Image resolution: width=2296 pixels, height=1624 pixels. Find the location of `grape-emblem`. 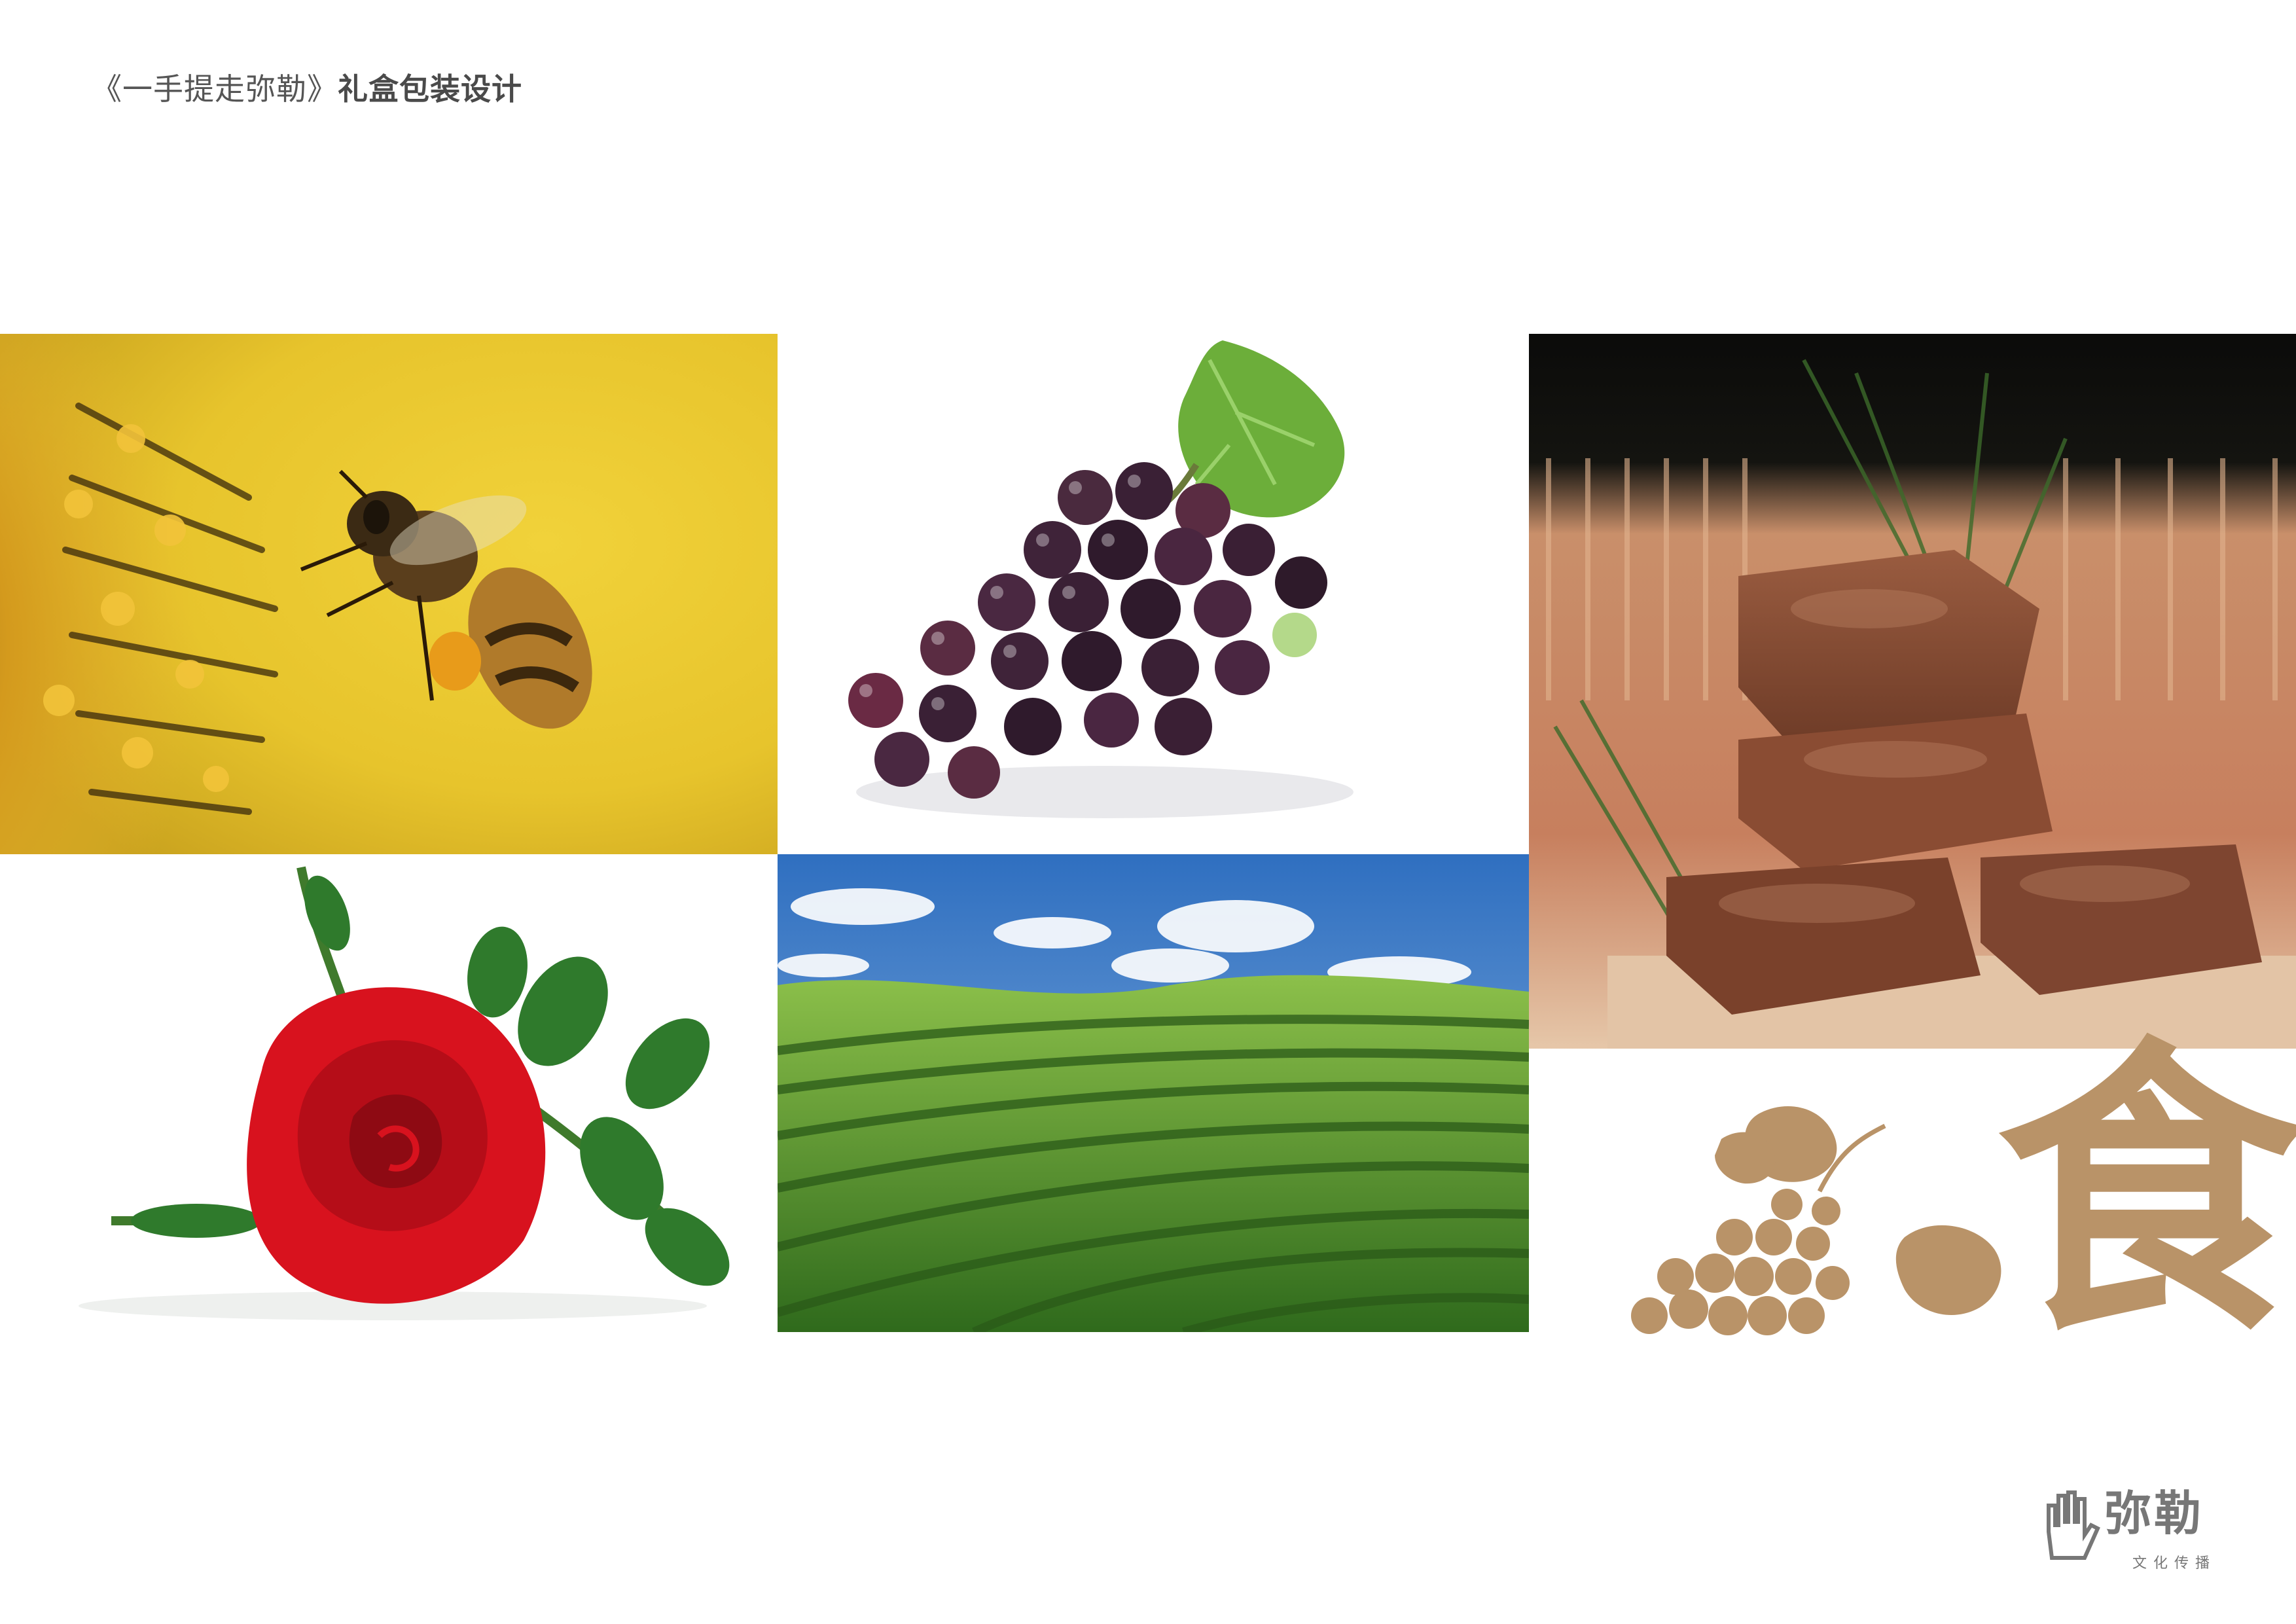

grape-emblem is located at coordinates (1833, 1224).